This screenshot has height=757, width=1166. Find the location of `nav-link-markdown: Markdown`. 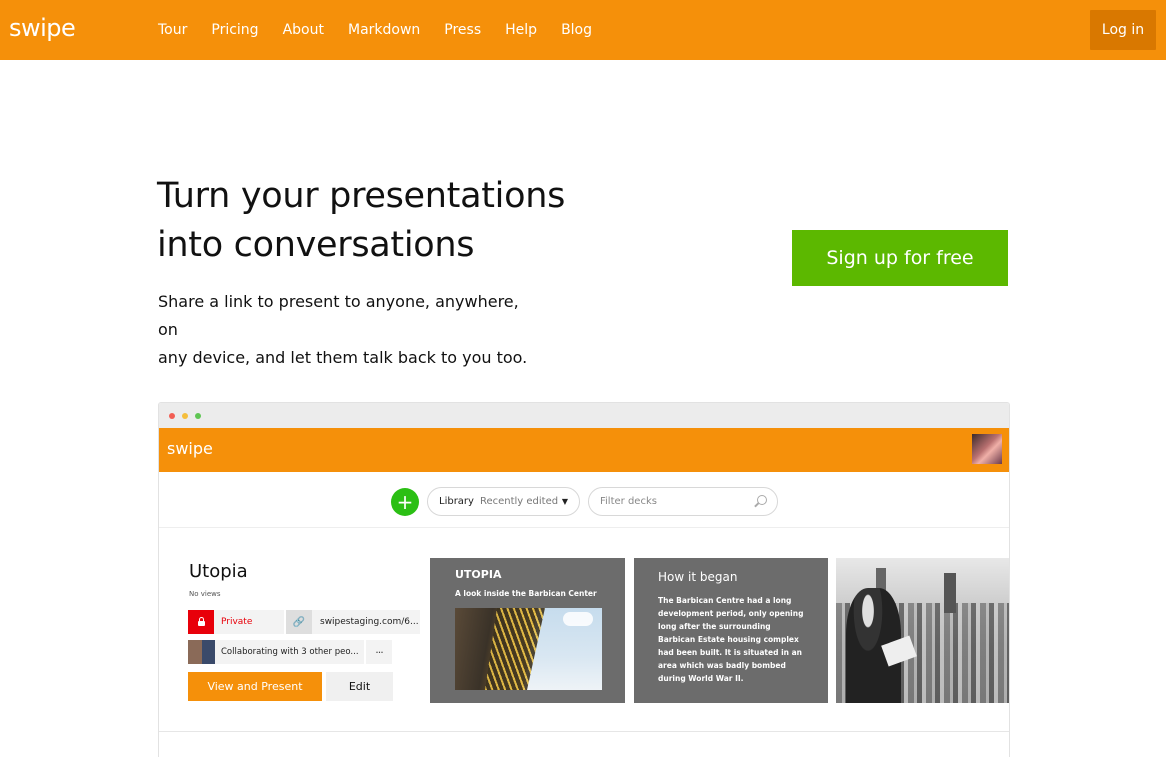

nav-link-markdown: Markdown is located at coordinates (384, 30).